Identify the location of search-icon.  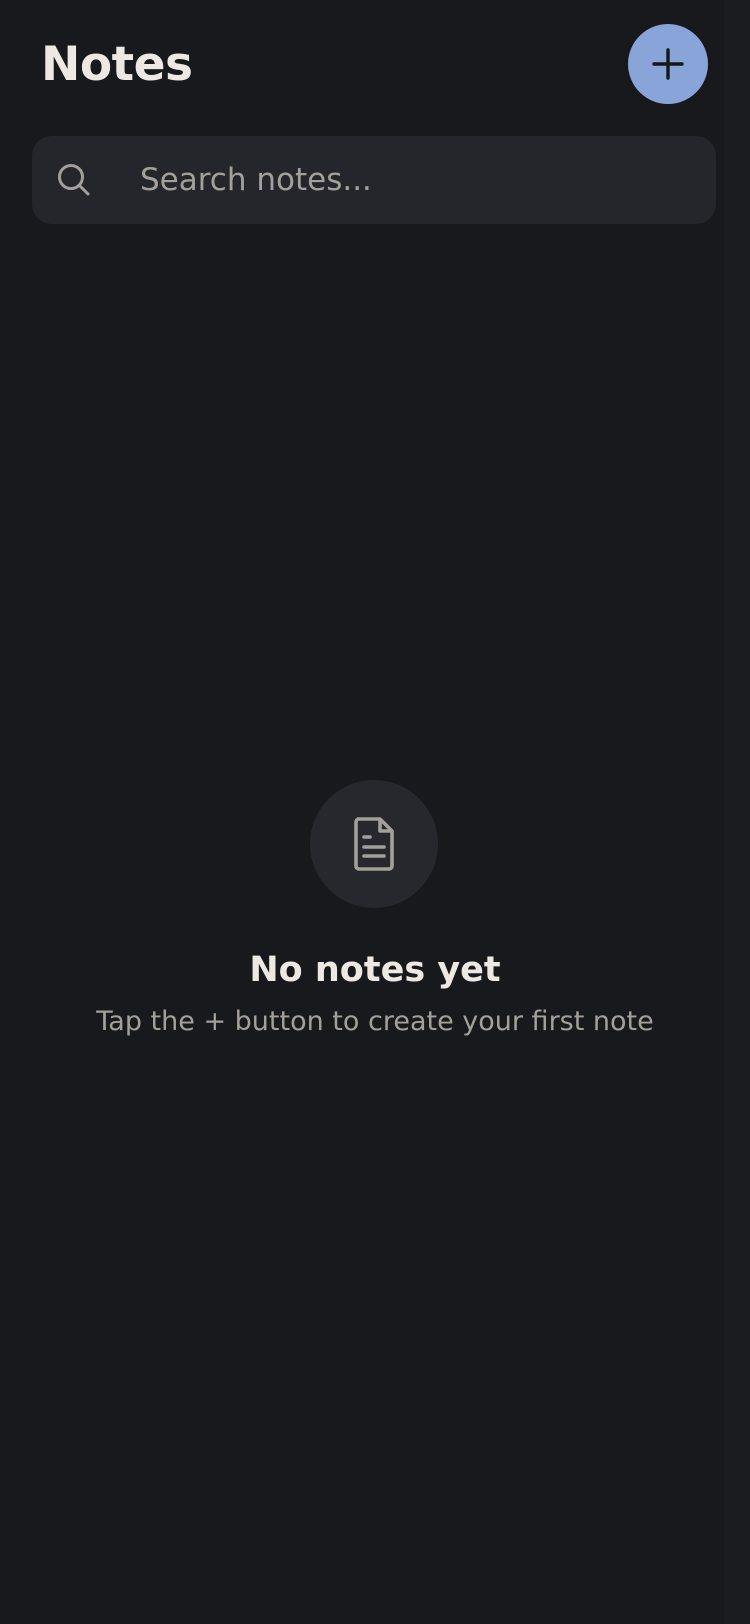
(74, 180).